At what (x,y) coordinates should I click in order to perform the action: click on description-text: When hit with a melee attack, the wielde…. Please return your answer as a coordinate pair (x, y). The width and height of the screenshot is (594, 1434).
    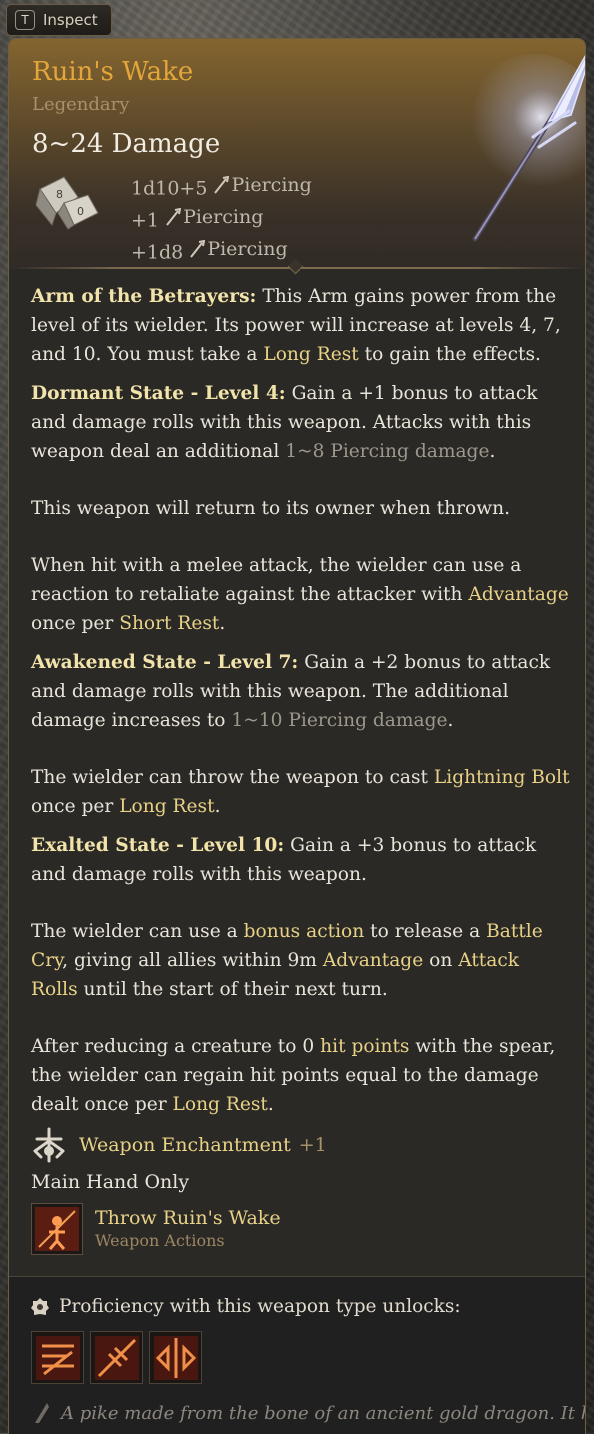
    Looking at the image, I should click on (276, 580).